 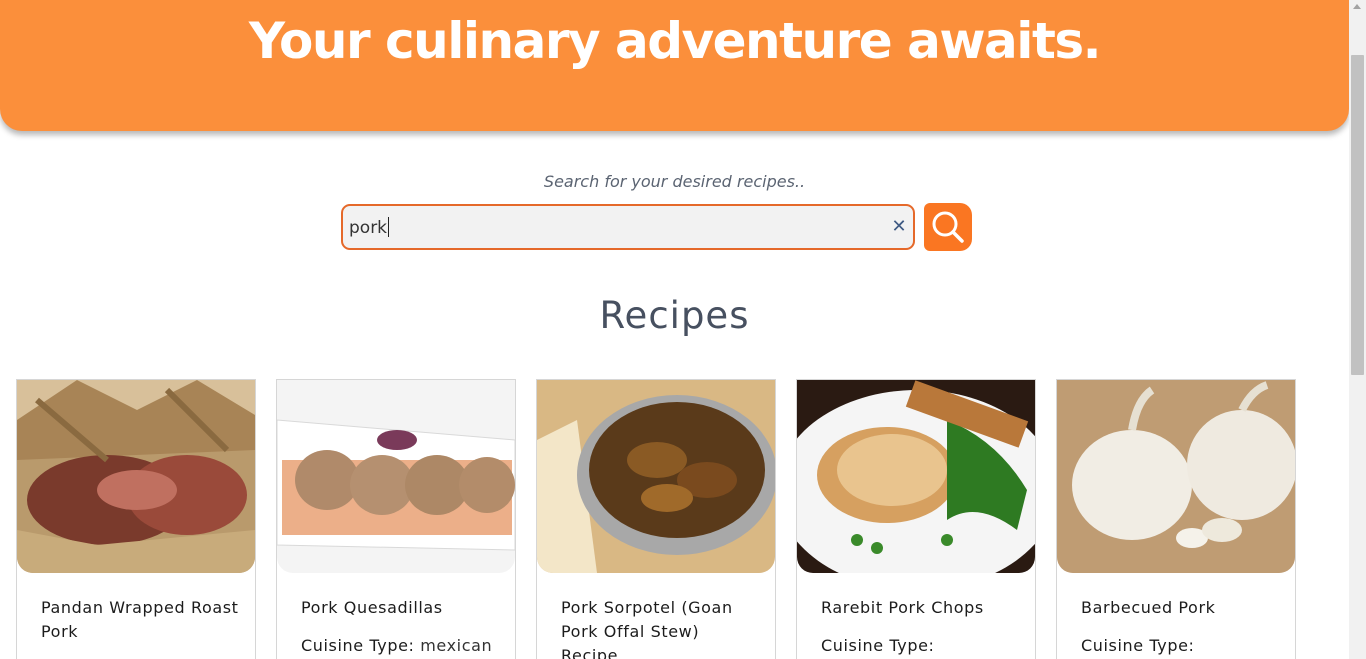 I want to click on close-icon: ✕, so click(x=899, y=227).